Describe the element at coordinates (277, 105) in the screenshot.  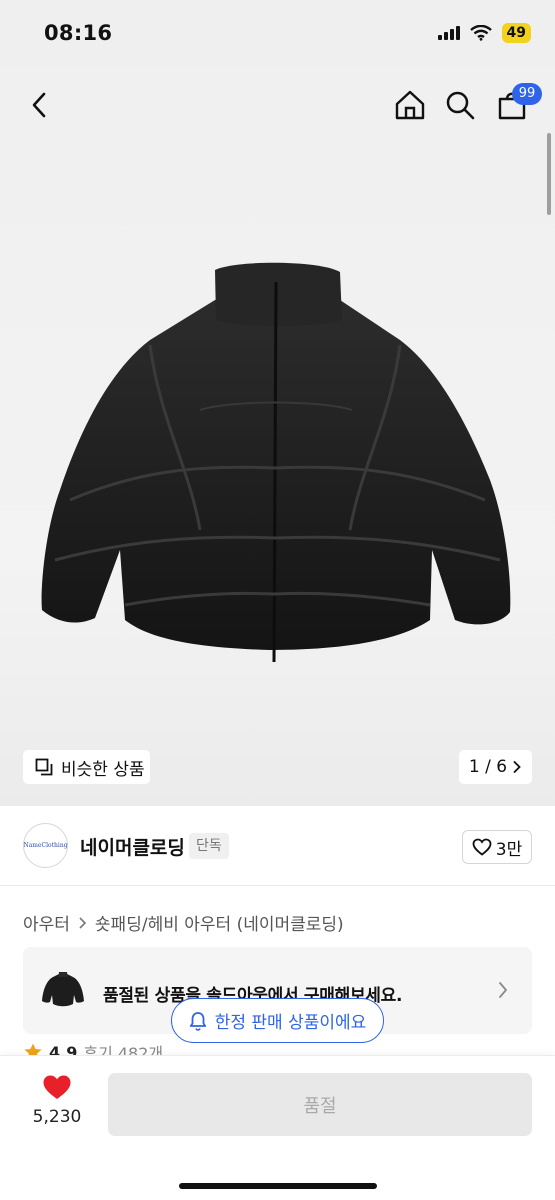
I see `top-navigation: 99` at that location.